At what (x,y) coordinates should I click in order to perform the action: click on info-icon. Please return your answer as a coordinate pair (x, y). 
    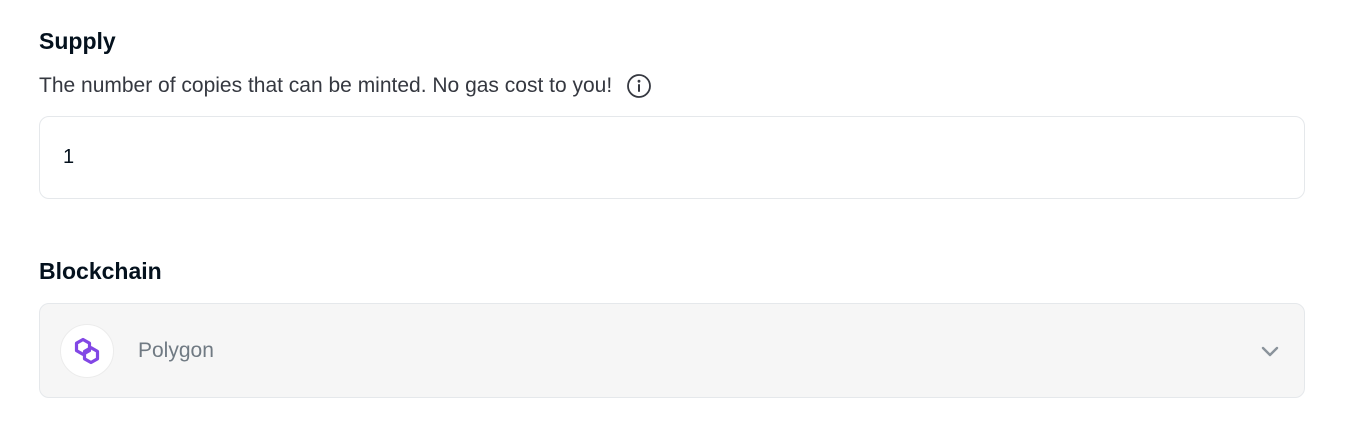
    Looking at the image, I should click on (639, 86).